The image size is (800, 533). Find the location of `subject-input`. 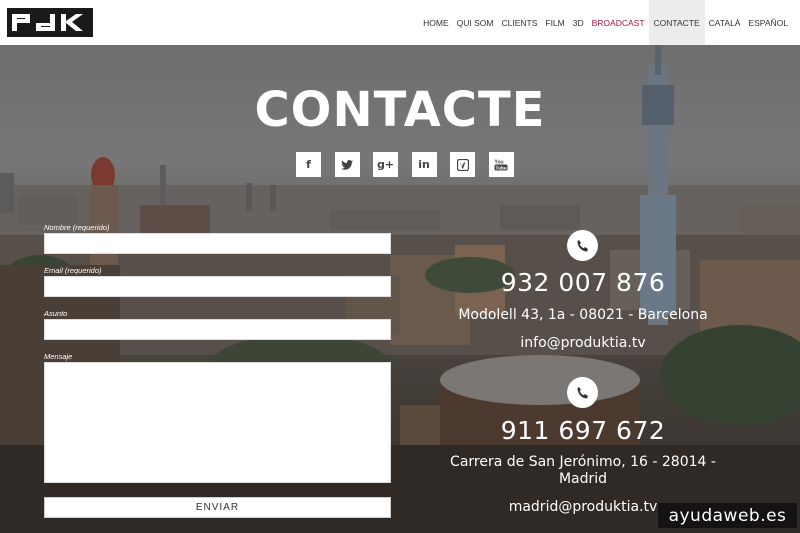

subject-input is located at coordinates (217, 329).